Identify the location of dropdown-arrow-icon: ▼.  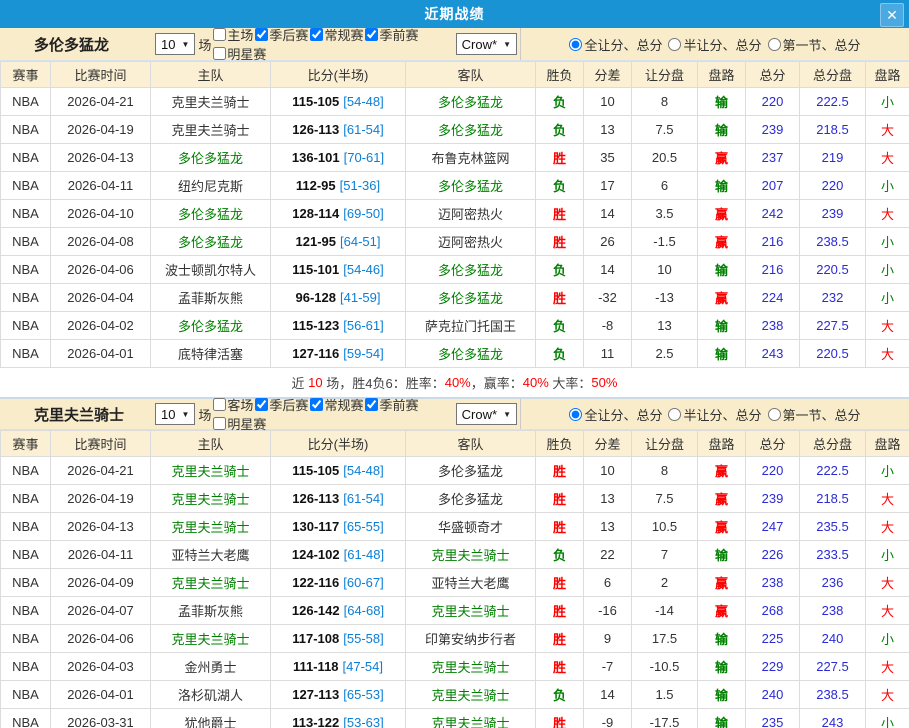
(507, 414).